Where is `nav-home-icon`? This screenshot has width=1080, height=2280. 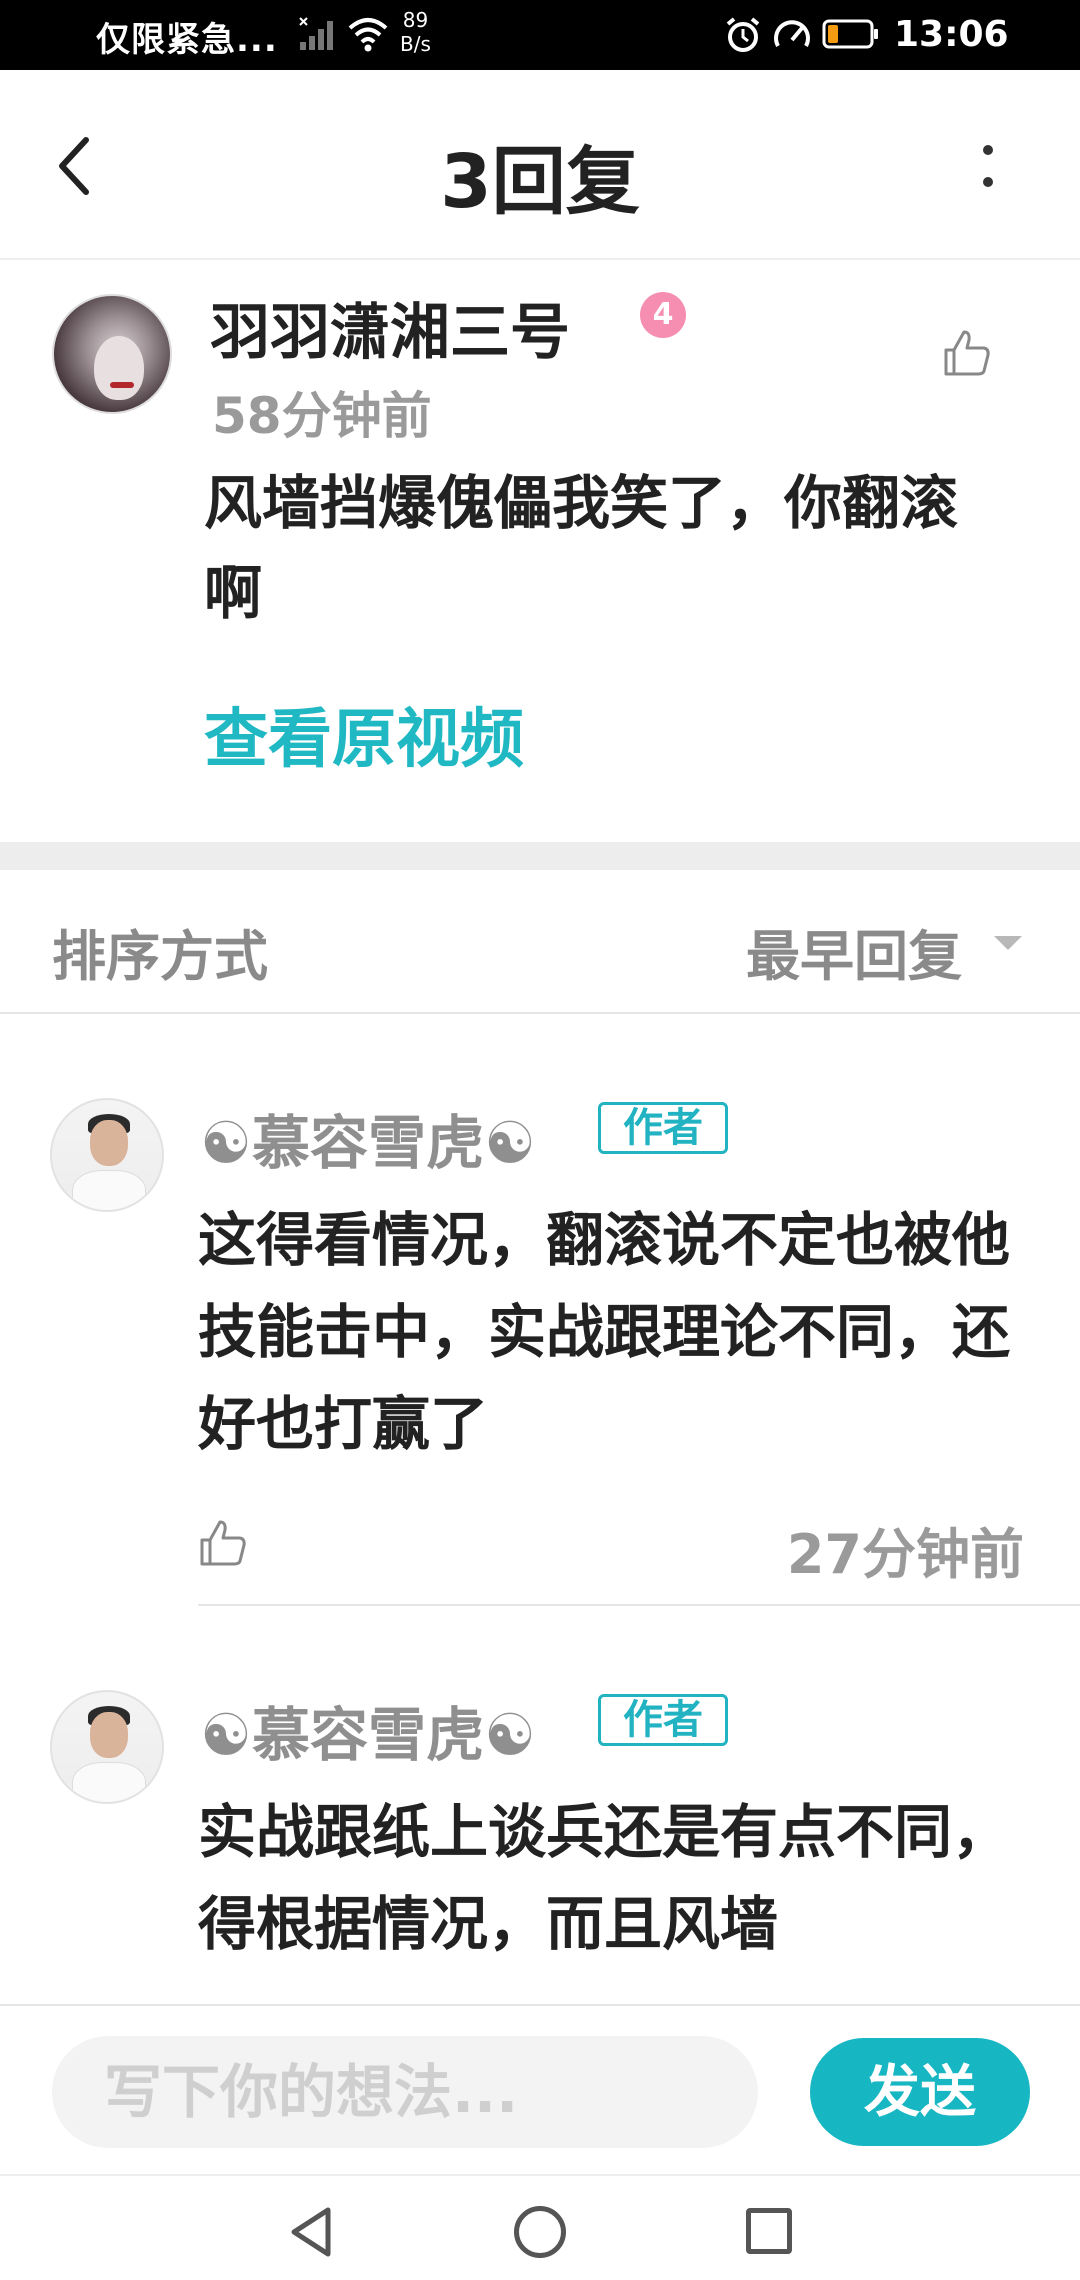
nav-home-icon is located at coordinates (540, 2232).